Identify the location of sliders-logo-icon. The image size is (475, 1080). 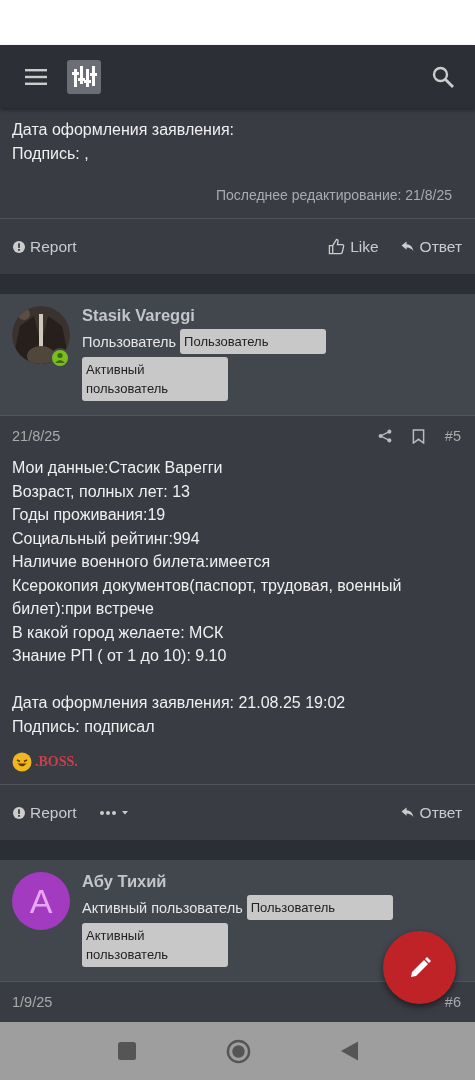
(84, 76).